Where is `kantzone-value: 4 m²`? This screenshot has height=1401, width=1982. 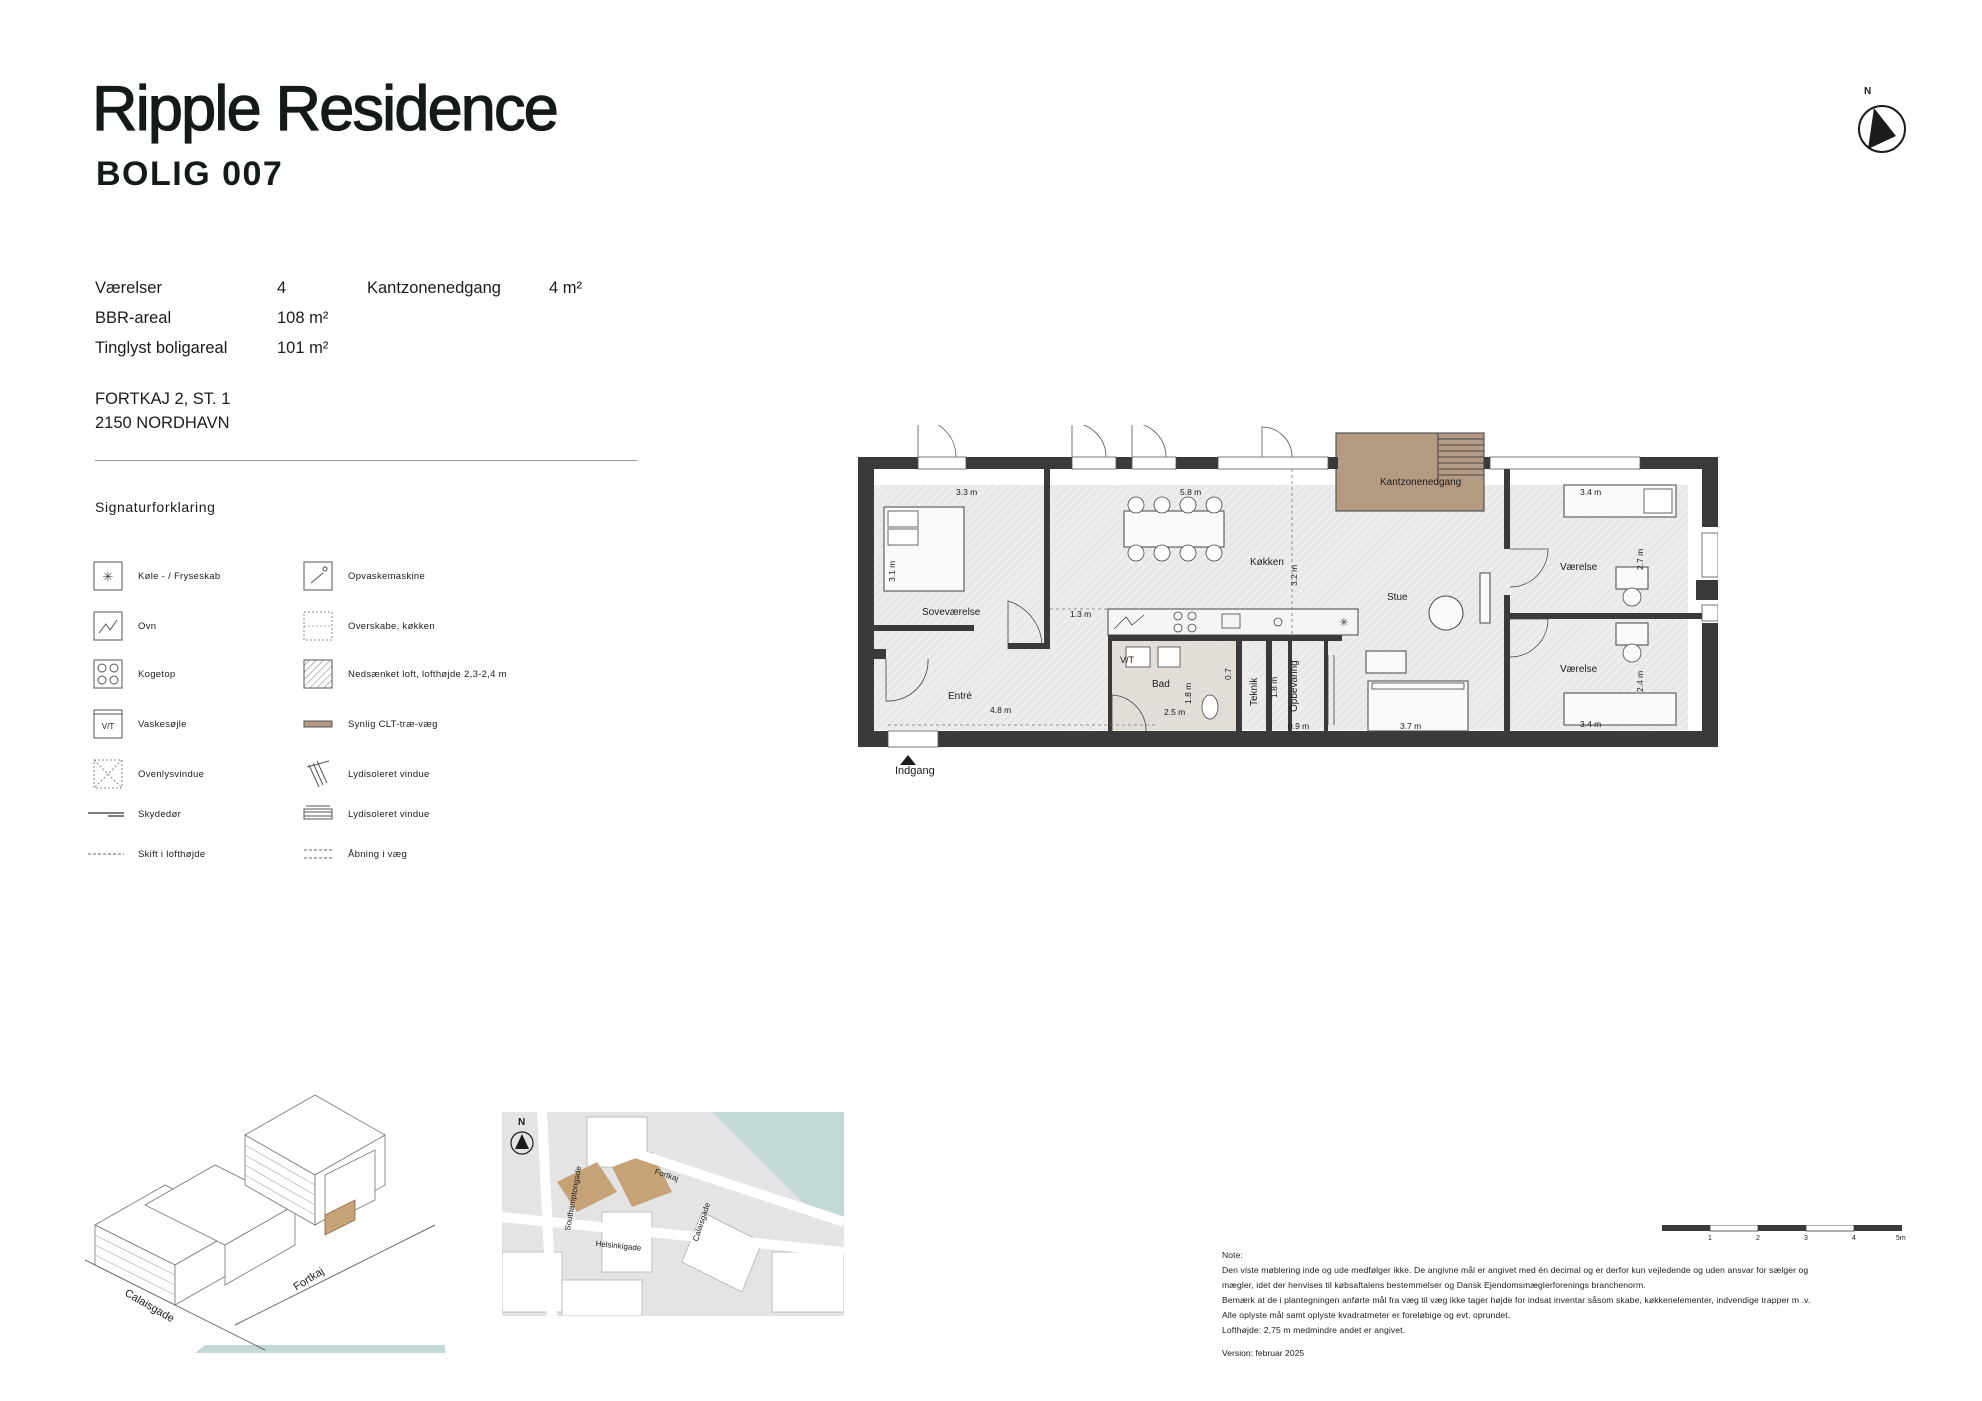 kantzone-value: 4 m² is located at coordinates (565, 288).